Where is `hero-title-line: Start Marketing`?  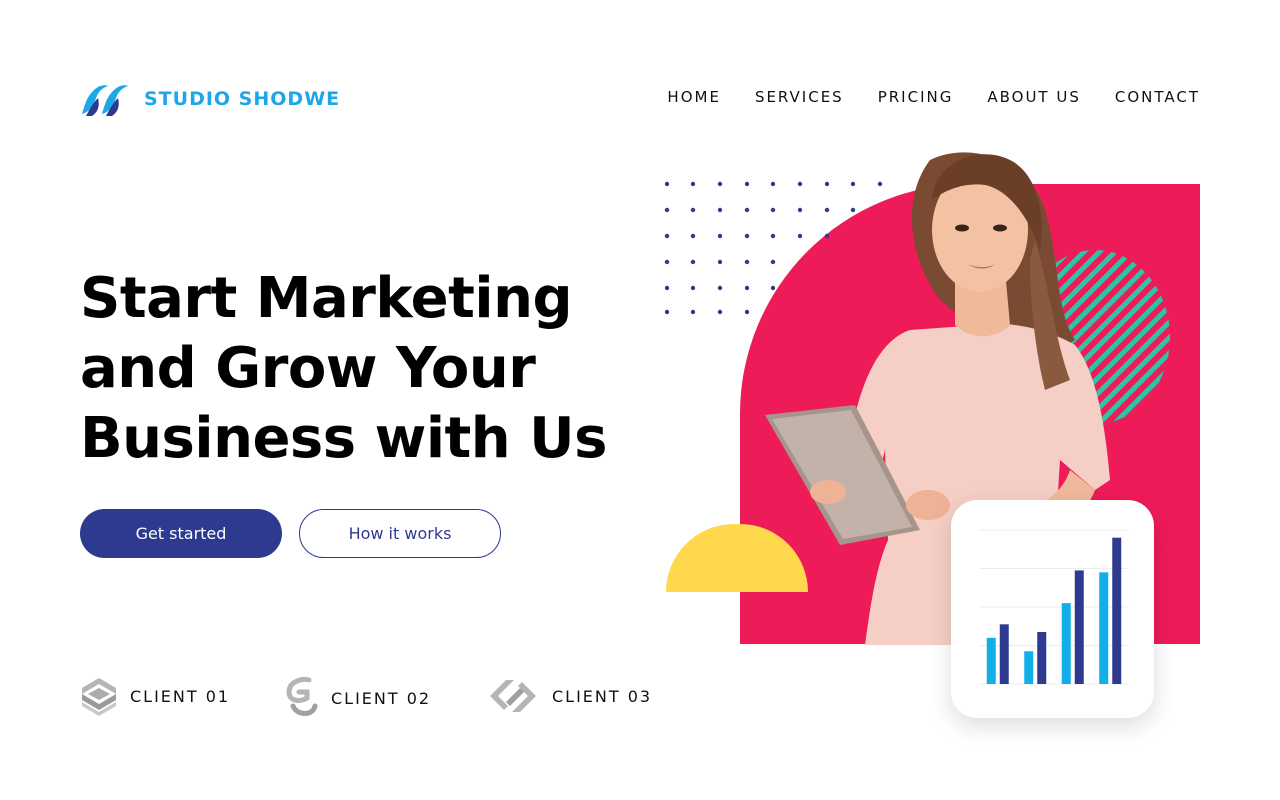
hero-title-line: Start Marketing is located at coordinates (326, 298).